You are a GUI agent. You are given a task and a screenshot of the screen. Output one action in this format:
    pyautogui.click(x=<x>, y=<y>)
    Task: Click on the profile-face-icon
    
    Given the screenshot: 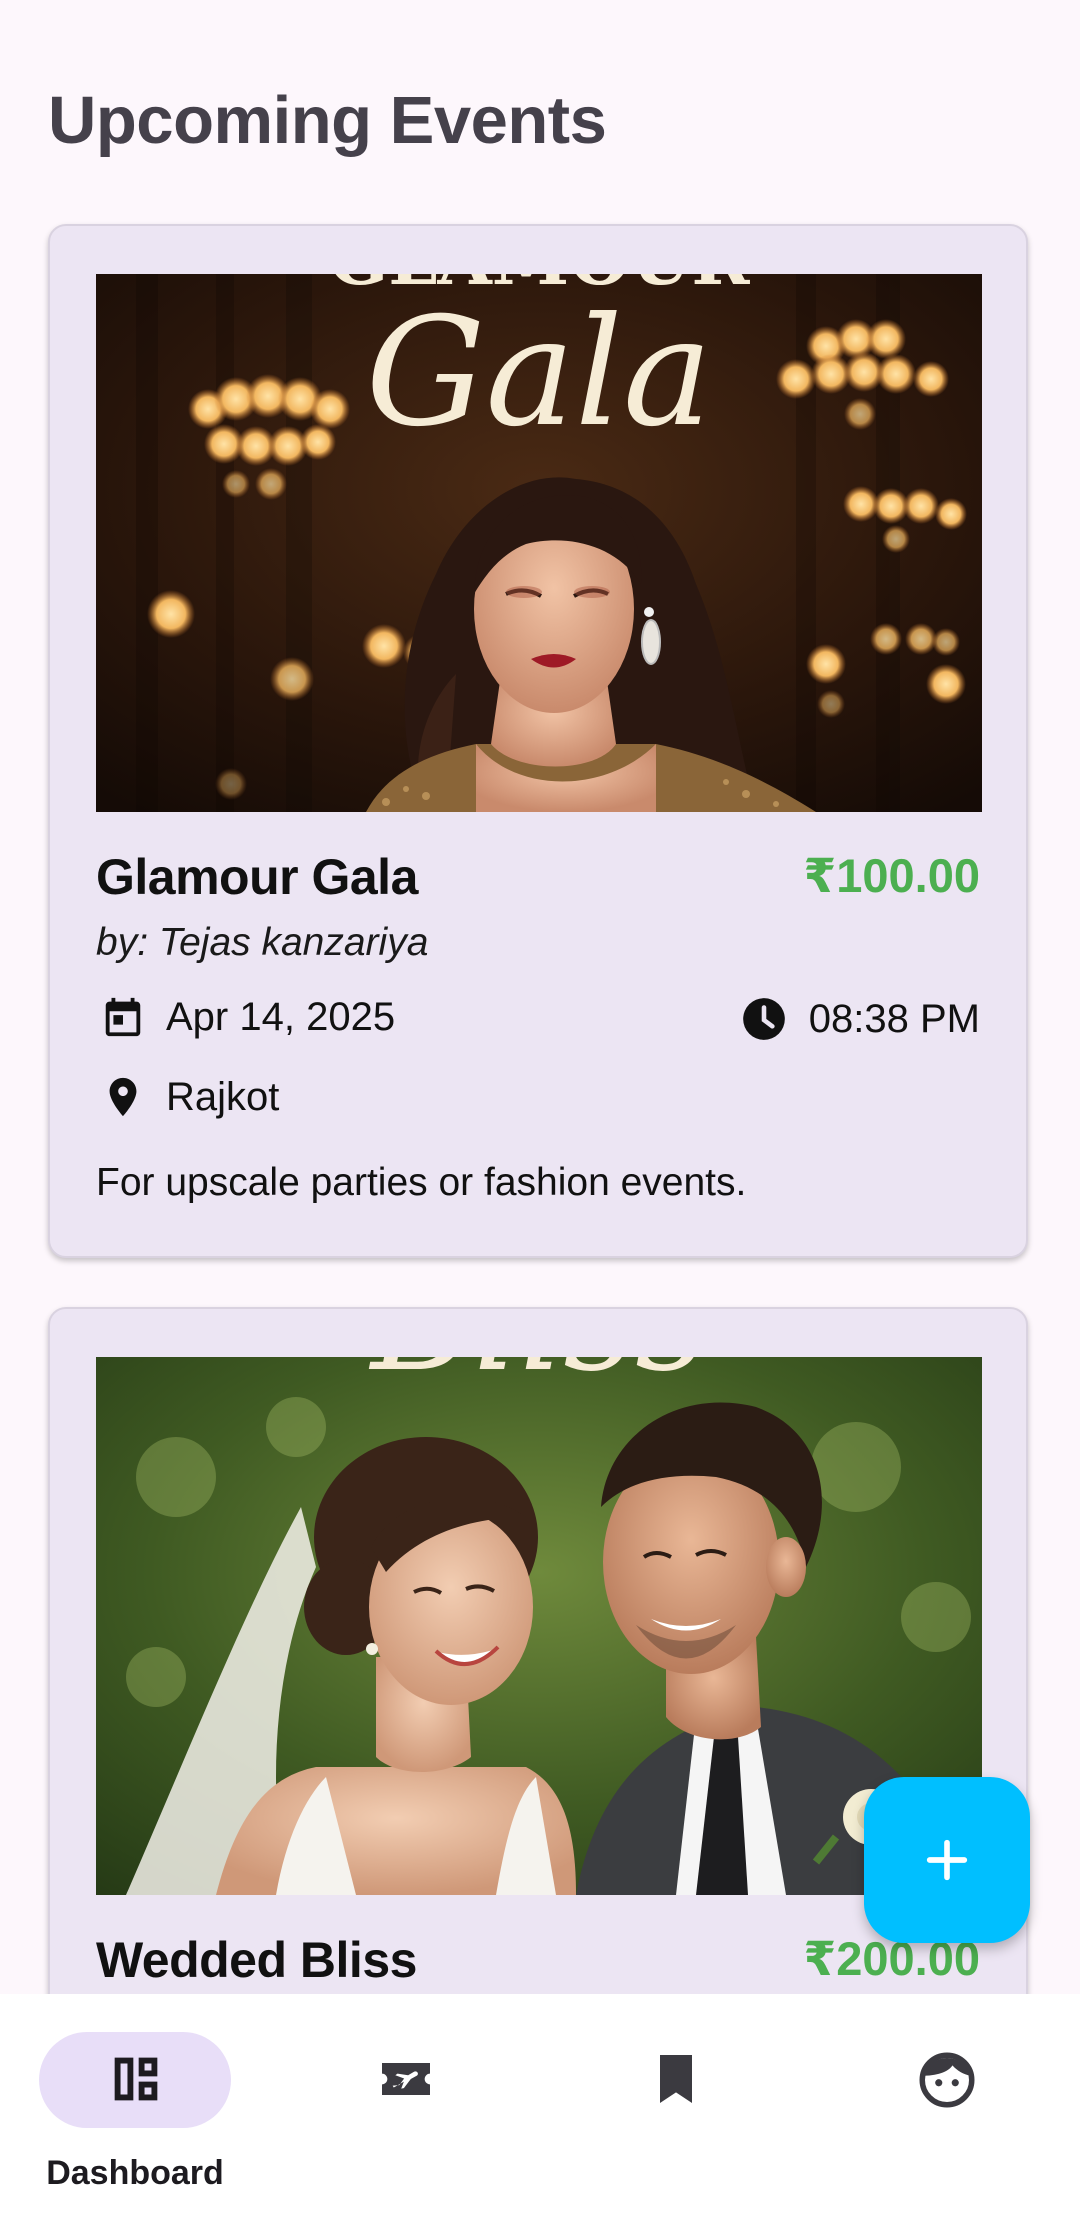 What is the action you would take?
    pyautogui.click(x=947, y=2080)
    